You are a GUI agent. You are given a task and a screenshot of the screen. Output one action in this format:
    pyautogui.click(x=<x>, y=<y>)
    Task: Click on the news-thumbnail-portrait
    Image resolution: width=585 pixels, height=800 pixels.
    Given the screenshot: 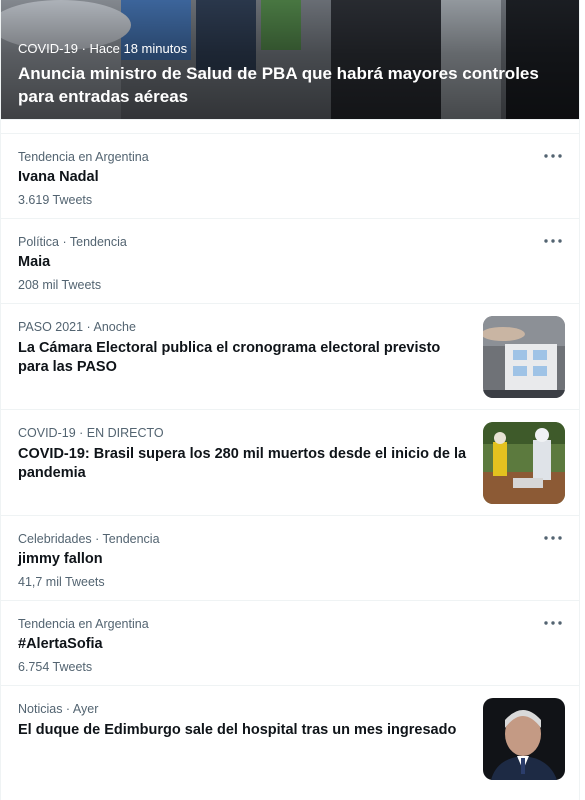 What is the action you would take?
    pyautogui.click(x=524, y=739)
    